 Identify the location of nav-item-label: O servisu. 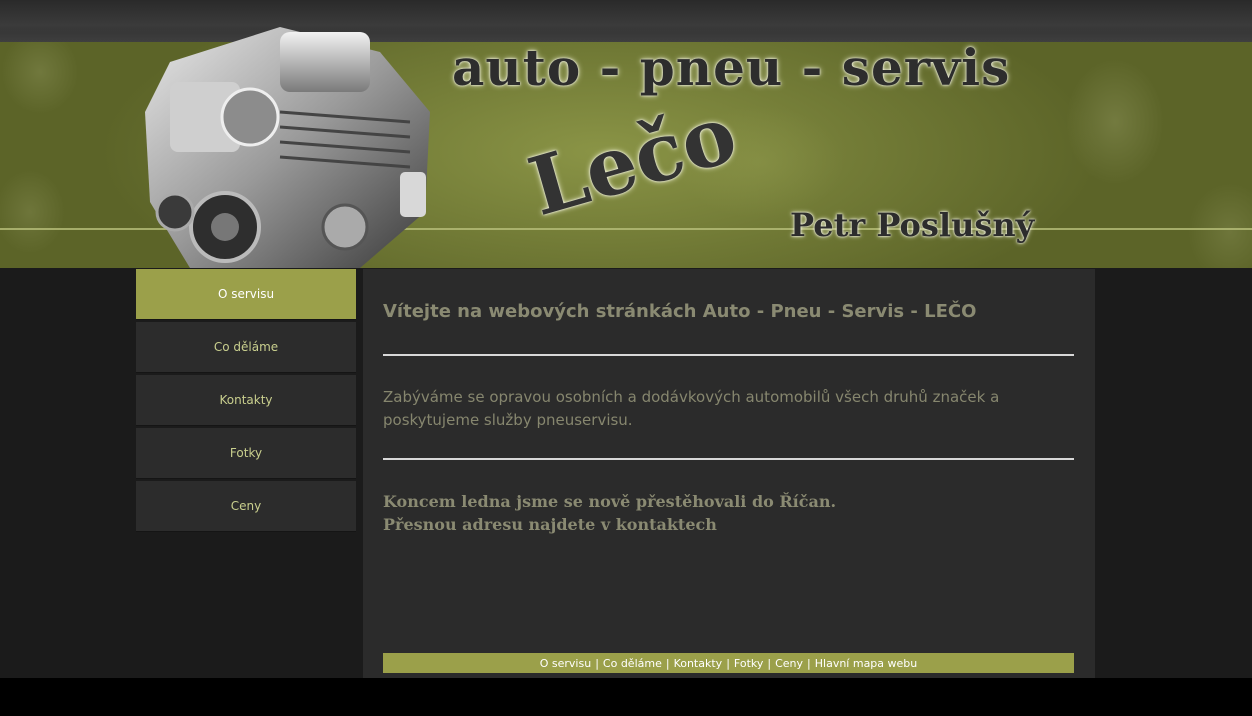
(246, 294).